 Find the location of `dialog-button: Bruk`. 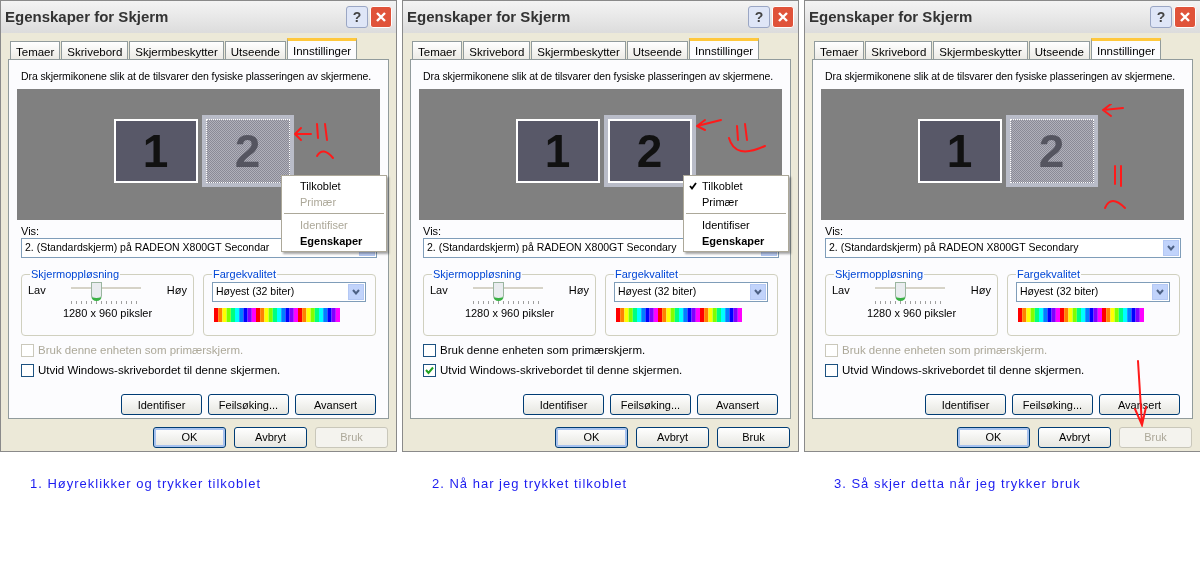

dialog-button: Bruk is located at coordinates (753, 437).